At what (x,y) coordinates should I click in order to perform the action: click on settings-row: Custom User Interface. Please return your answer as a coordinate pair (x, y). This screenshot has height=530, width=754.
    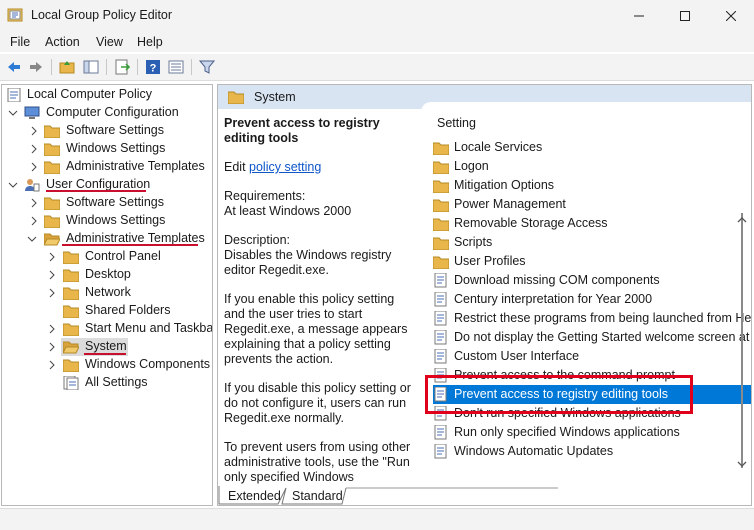
    Looking at the image, I should click on (592, 356).